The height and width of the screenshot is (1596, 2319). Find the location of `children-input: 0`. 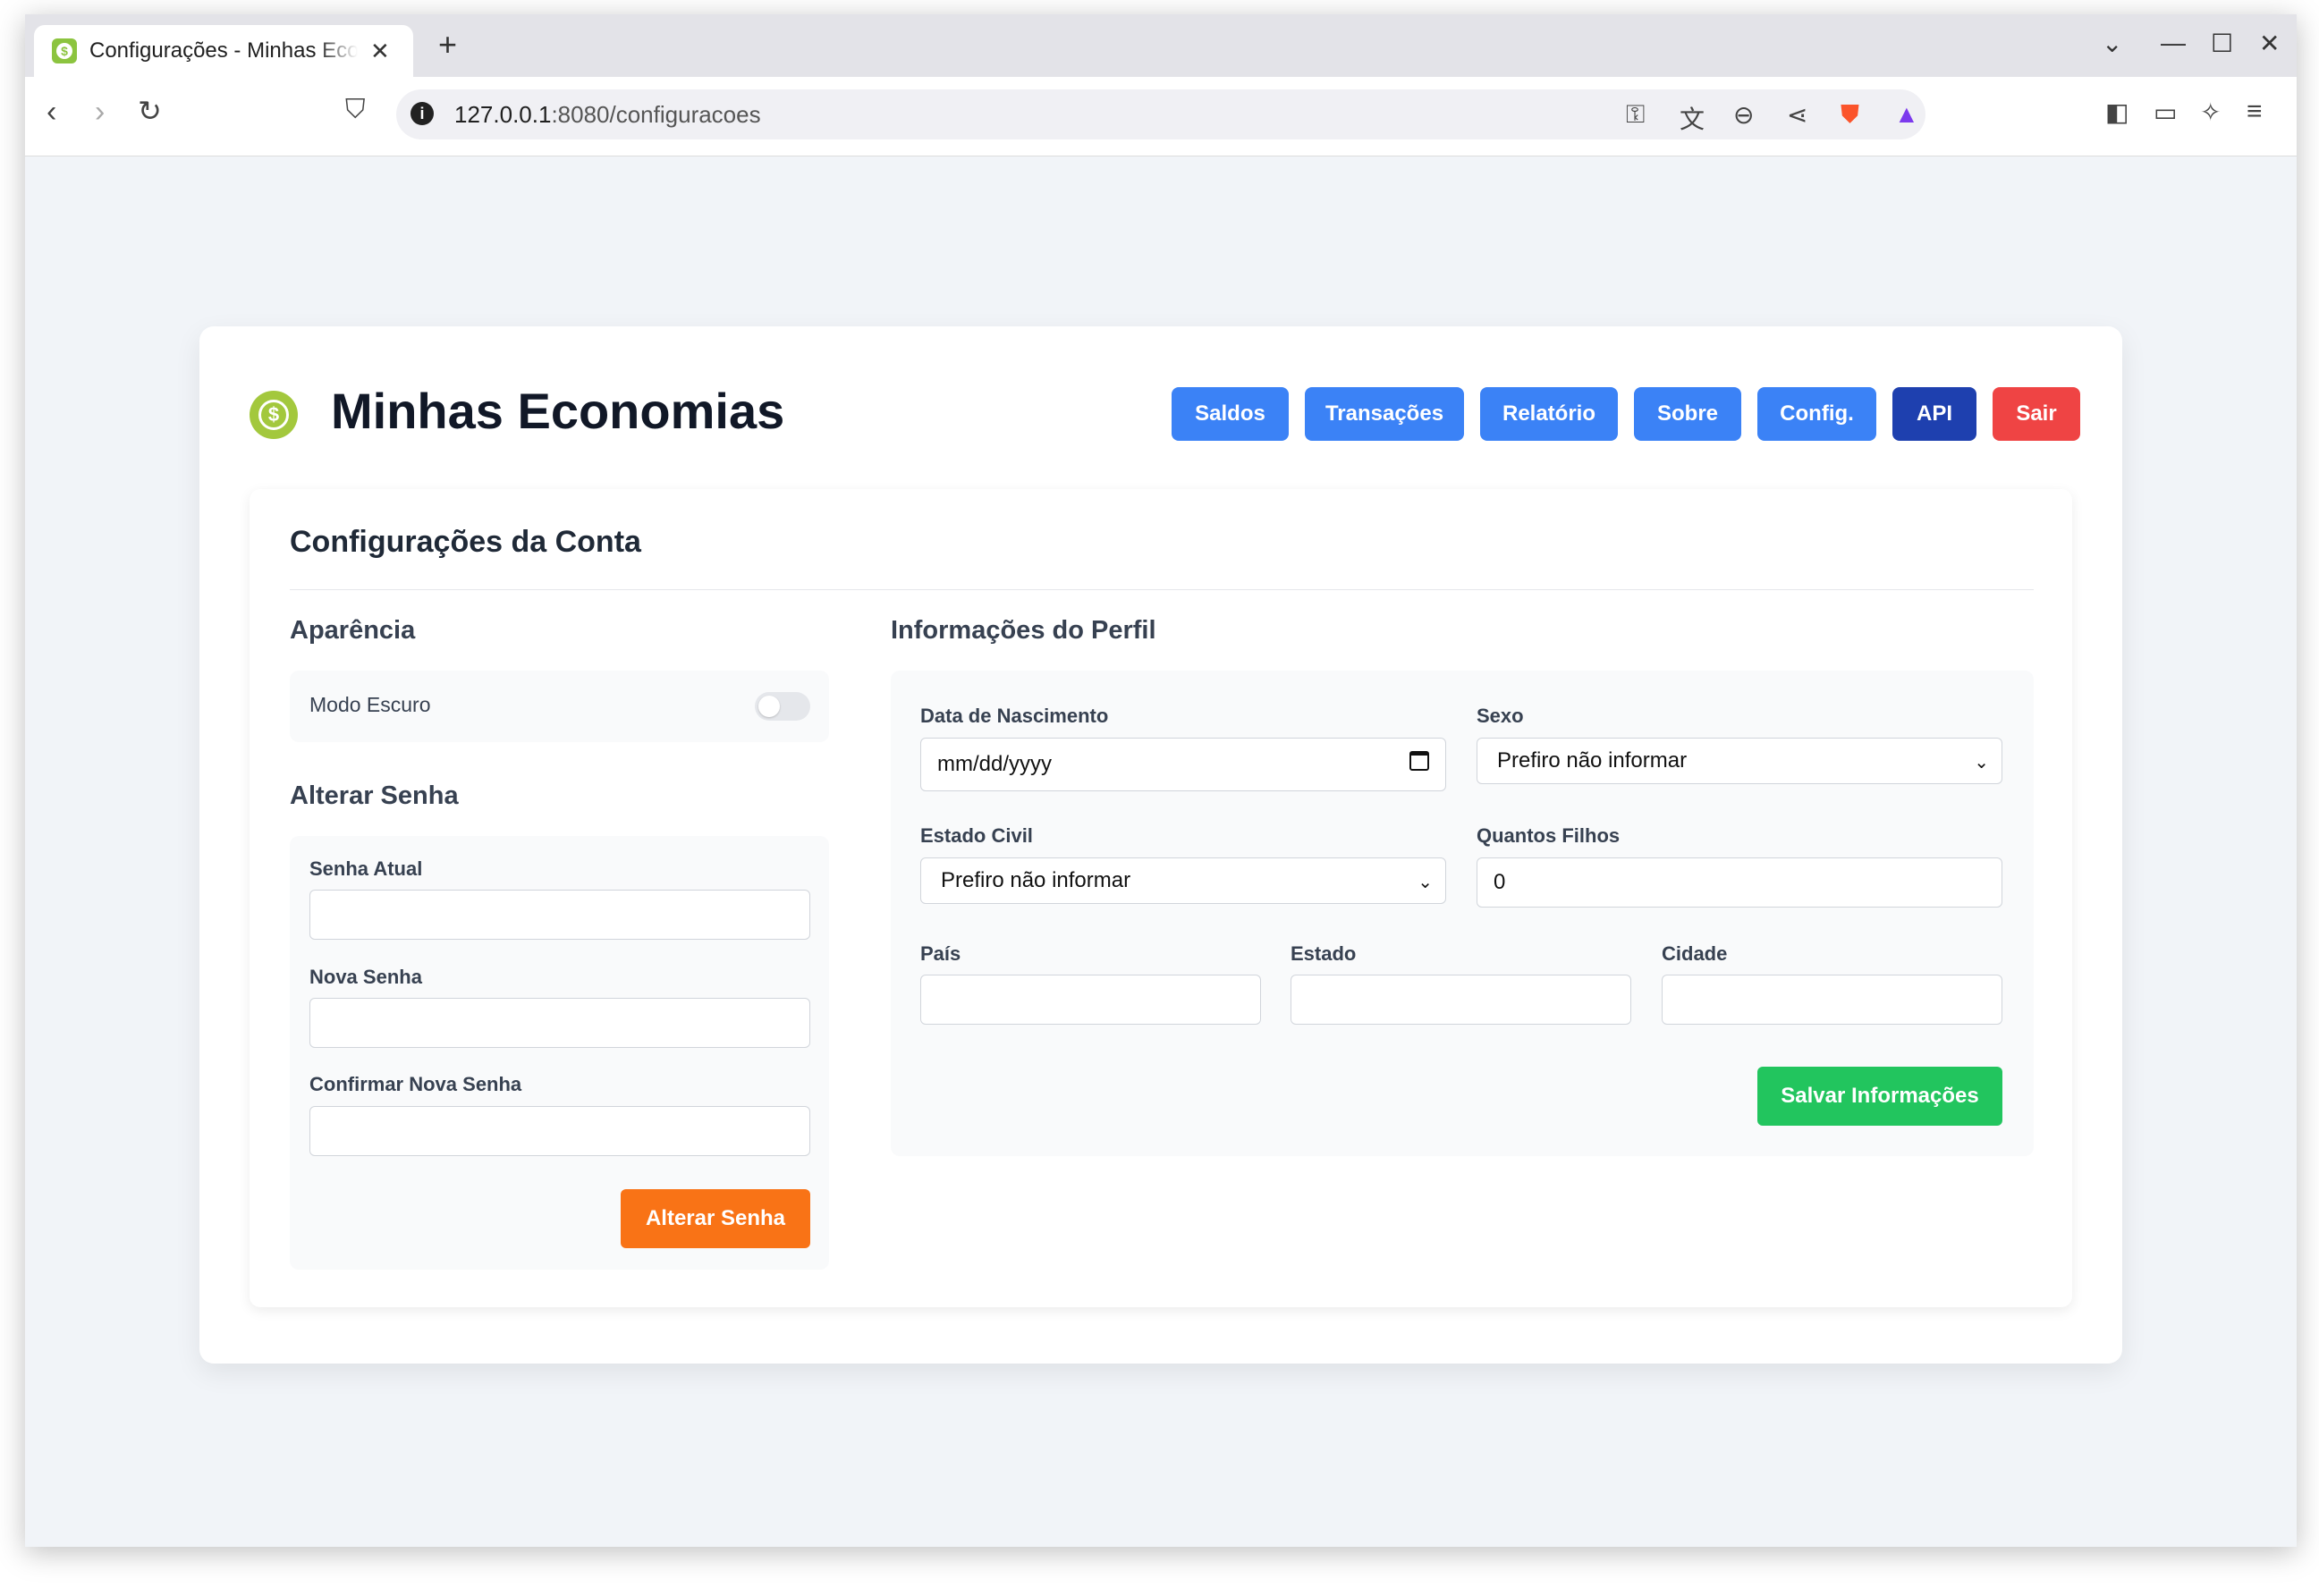

children-input: 0 is located at coordinates (1740, 883).